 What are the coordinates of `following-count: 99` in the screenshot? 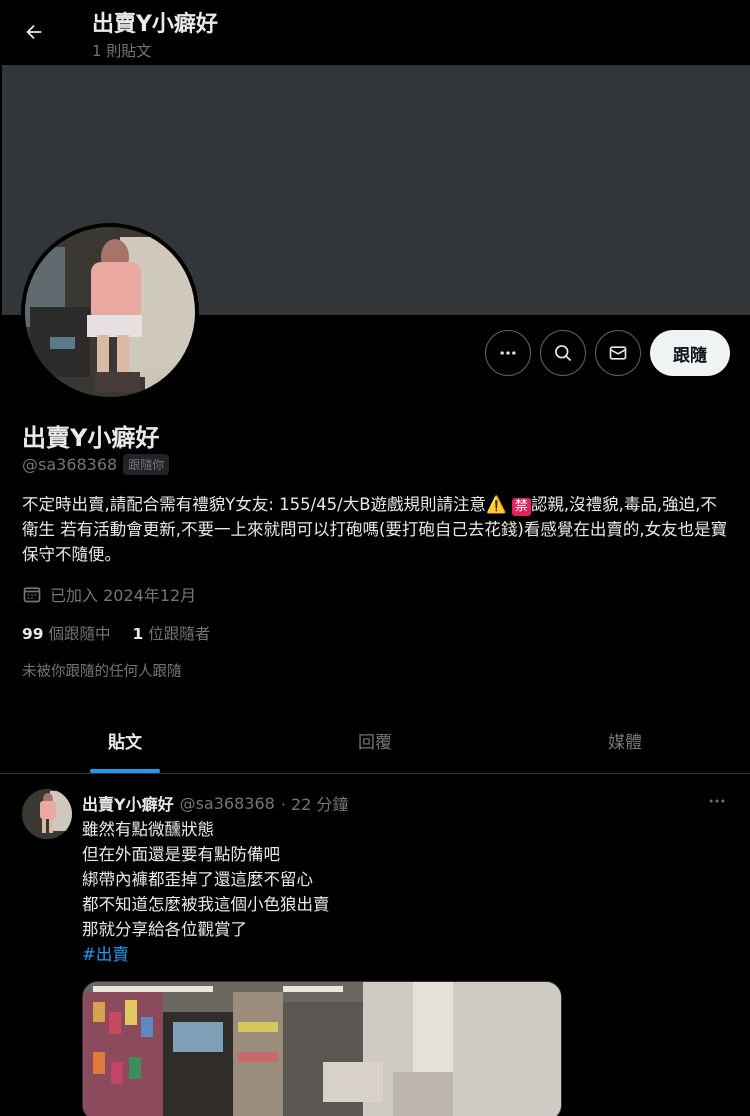 It's located at (33, 634).